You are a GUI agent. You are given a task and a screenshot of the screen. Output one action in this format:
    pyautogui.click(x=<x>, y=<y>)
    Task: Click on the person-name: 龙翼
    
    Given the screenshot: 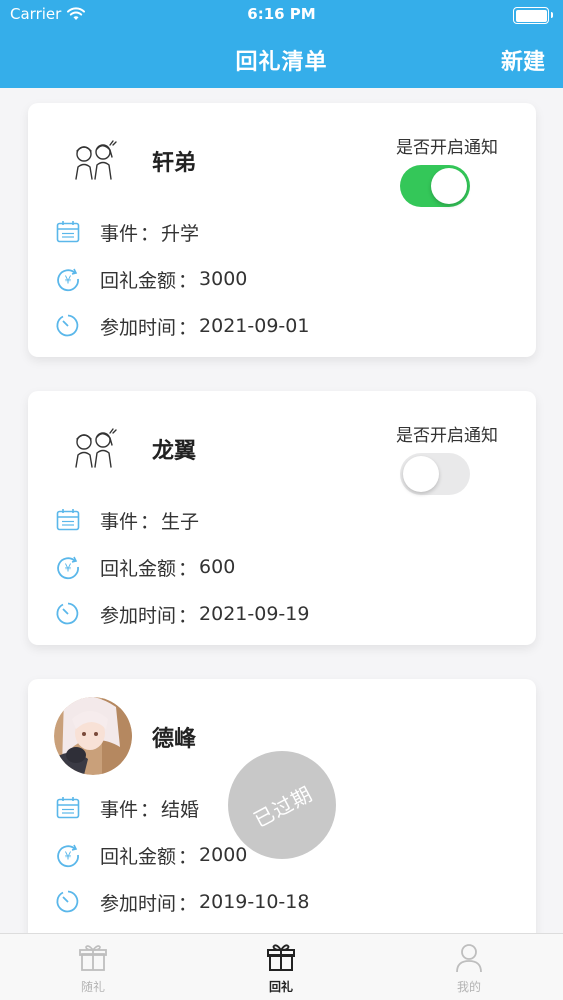 What is the action you would take?
    pyautogui.click(x=174, y=451)
    